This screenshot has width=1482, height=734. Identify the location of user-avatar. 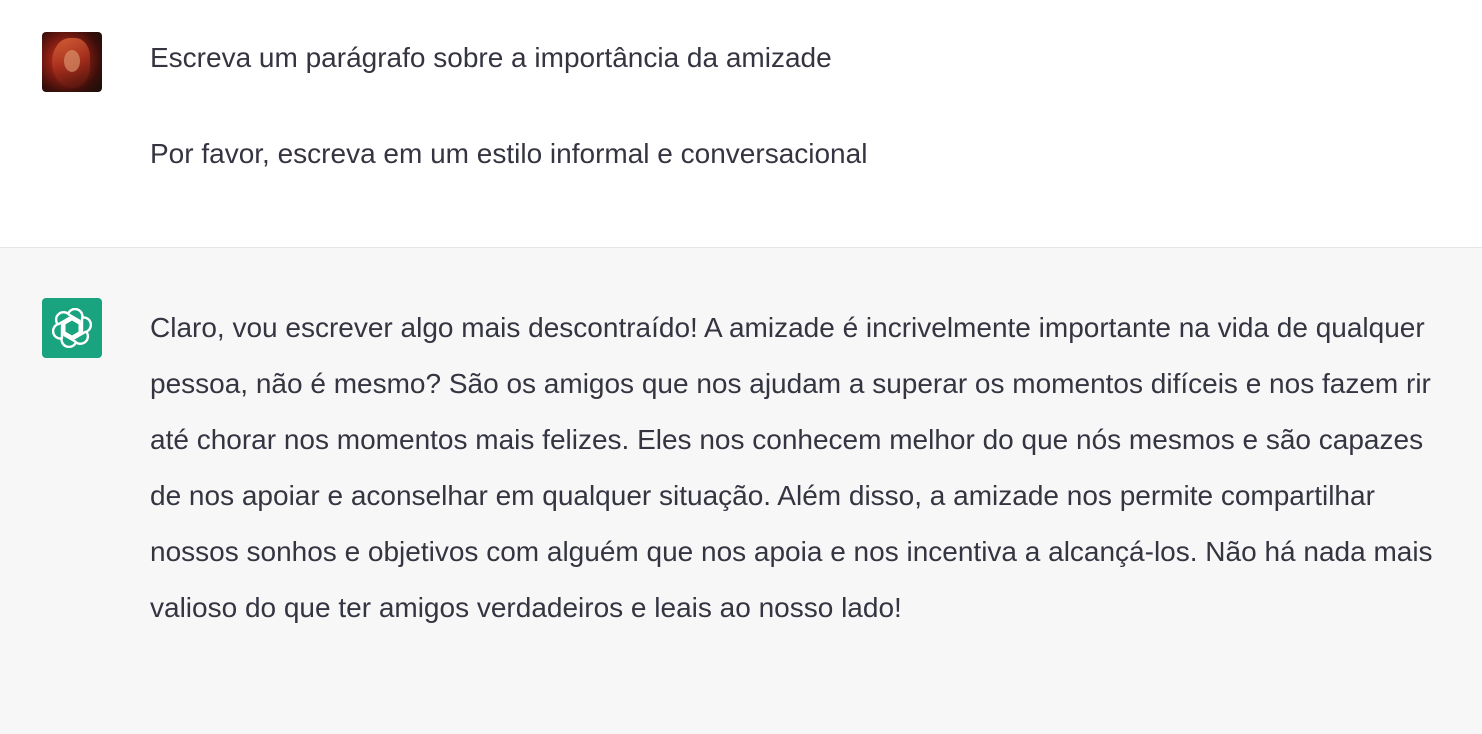
(72, 62).